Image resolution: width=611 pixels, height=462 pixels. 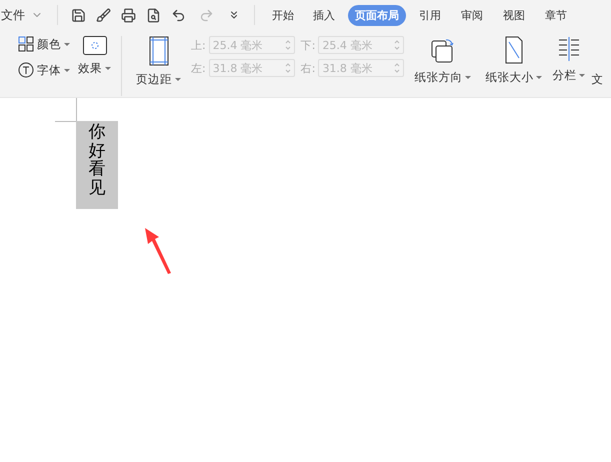 I want to click on effect-button: 效果, so click(x=90, y=68).